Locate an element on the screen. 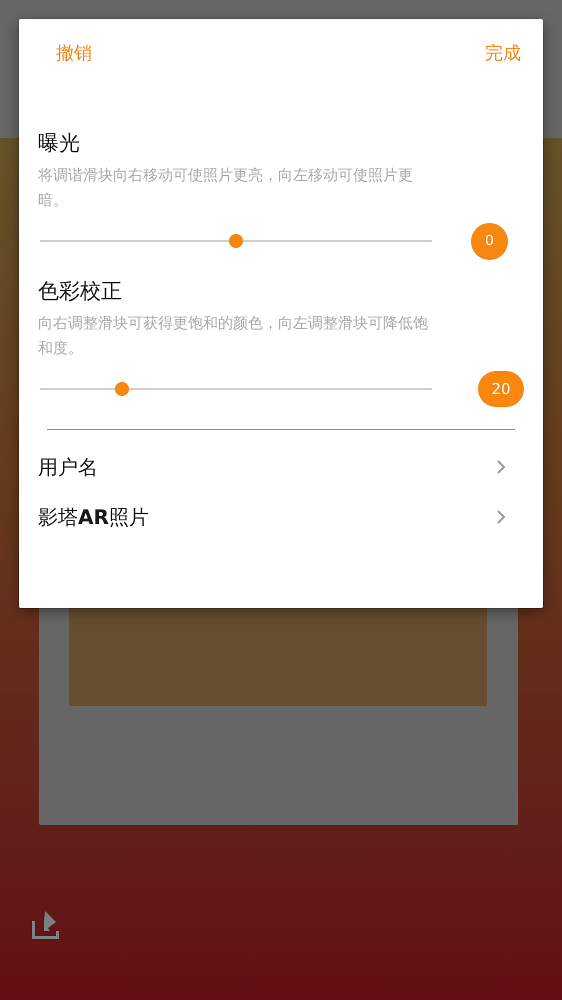 The height and width of the screenshot is (1000, 562). value-badge: 0 is located at coordinates (489, 241).